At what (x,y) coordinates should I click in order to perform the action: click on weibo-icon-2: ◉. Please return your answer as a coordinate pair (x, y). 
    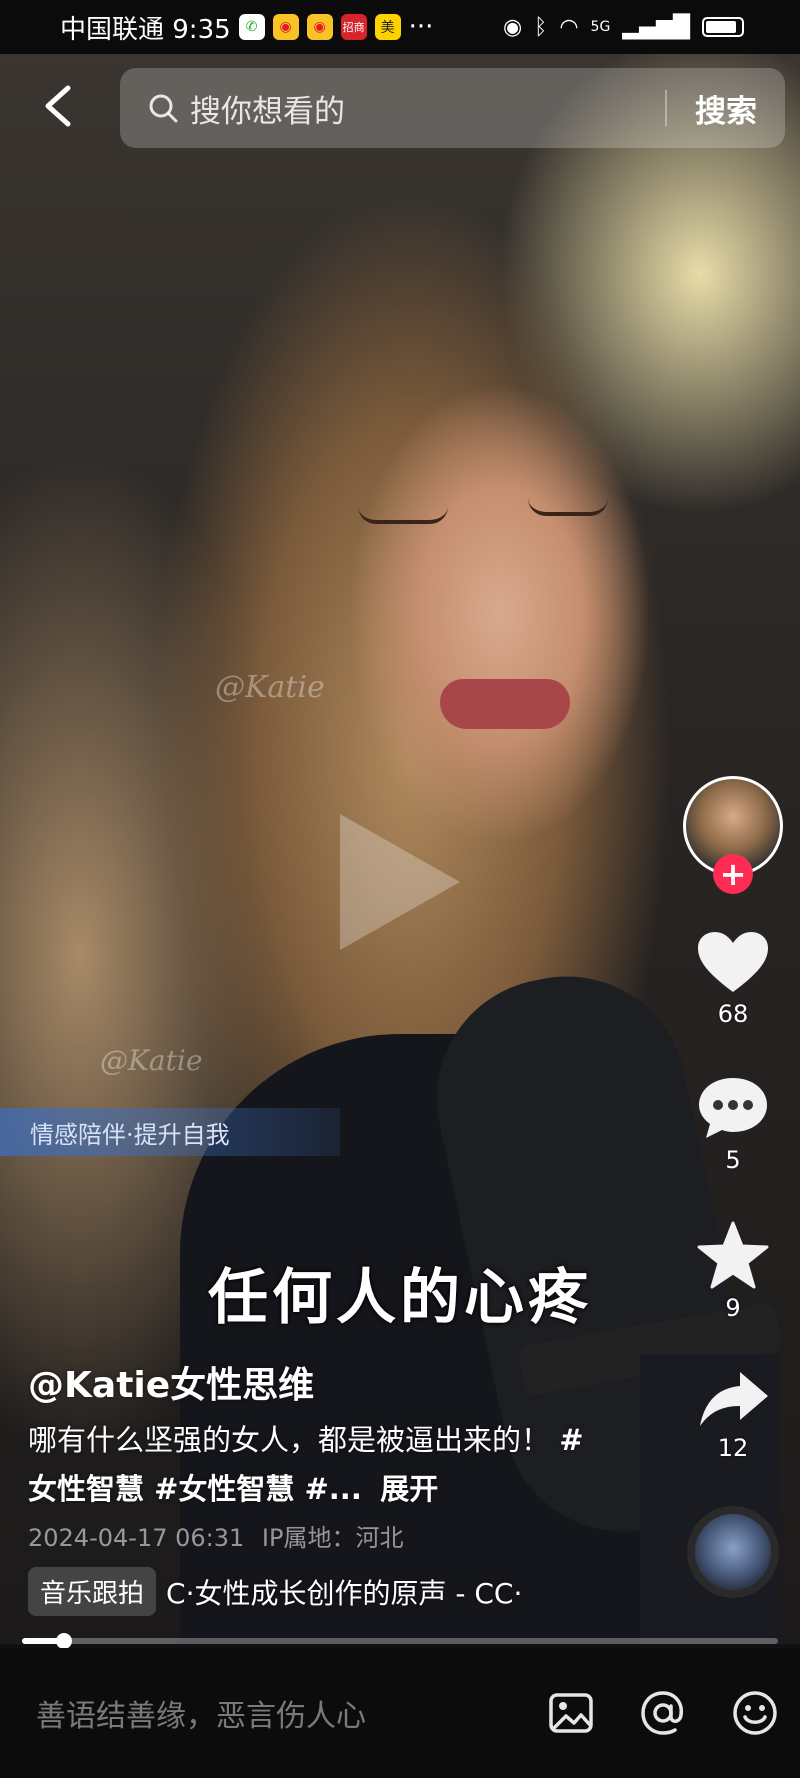
    Looking at the image, I should click on (319, 27).